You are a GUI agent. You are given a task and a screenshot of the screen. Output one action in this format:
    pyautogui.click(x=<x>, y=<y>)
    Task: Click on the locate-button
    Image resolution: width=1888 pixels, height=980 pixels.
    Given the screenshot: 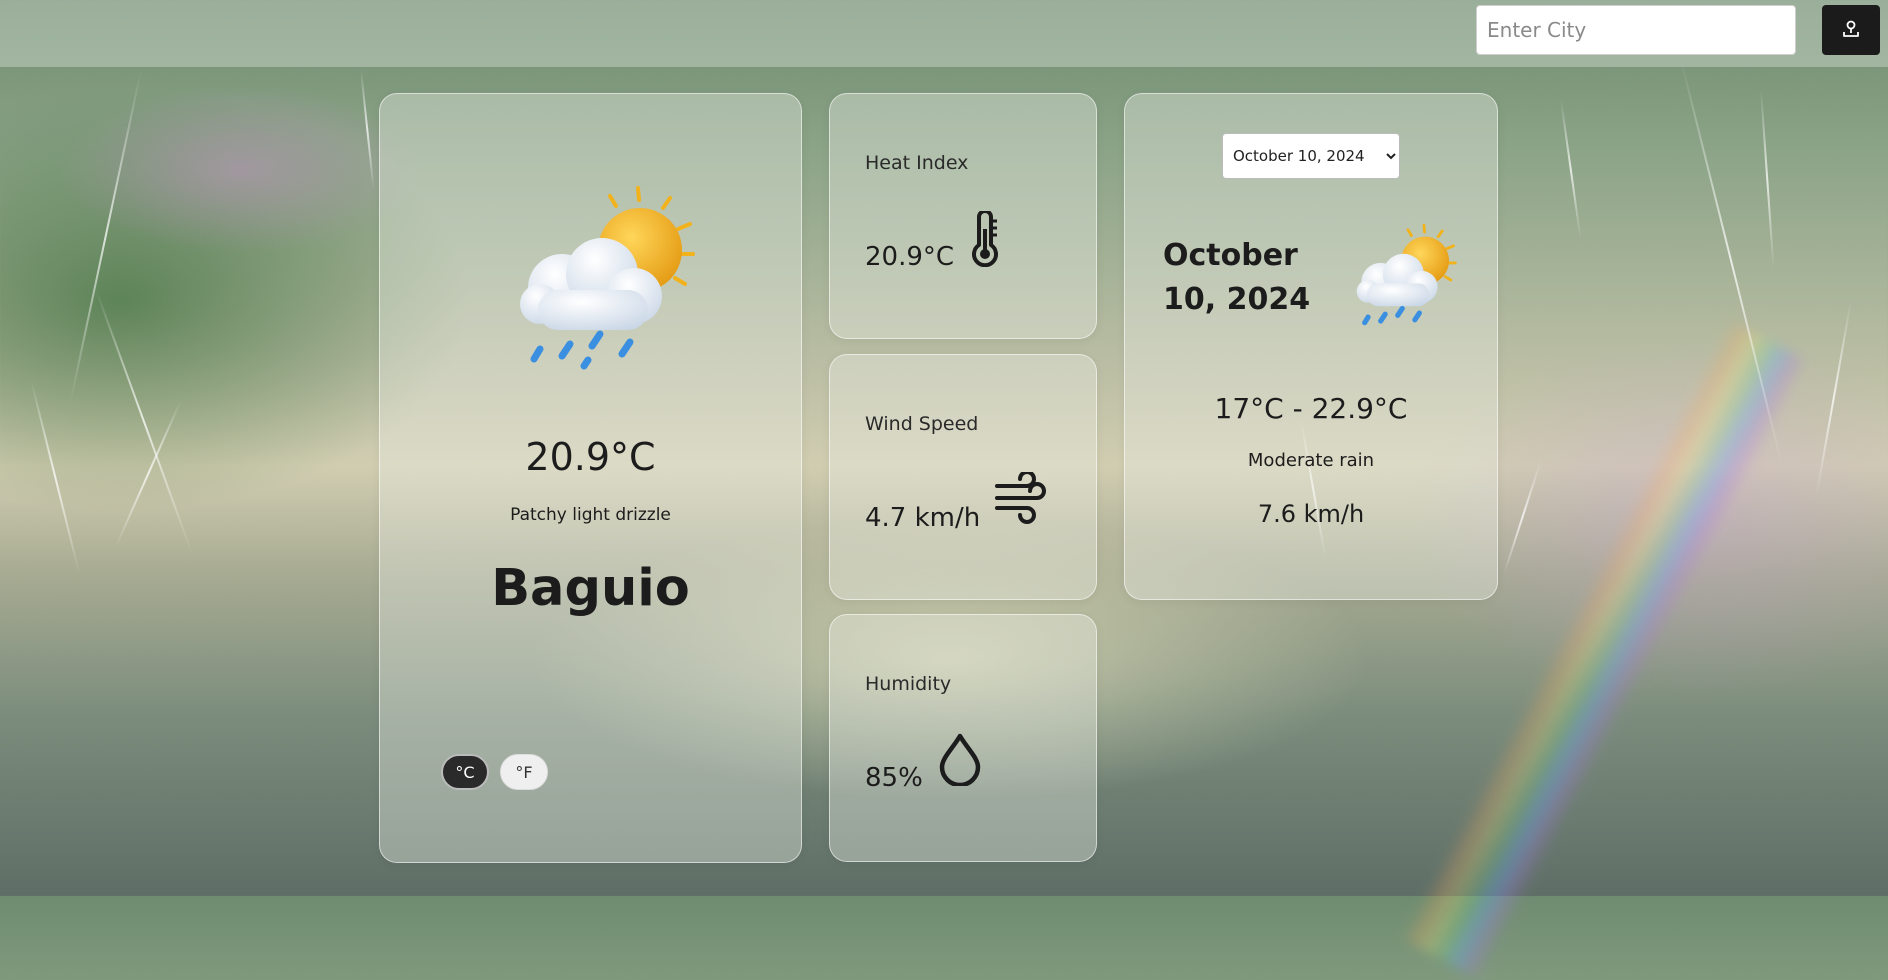 What is the action you would take?
    pyautogui.click(x=1851, y=30)
    